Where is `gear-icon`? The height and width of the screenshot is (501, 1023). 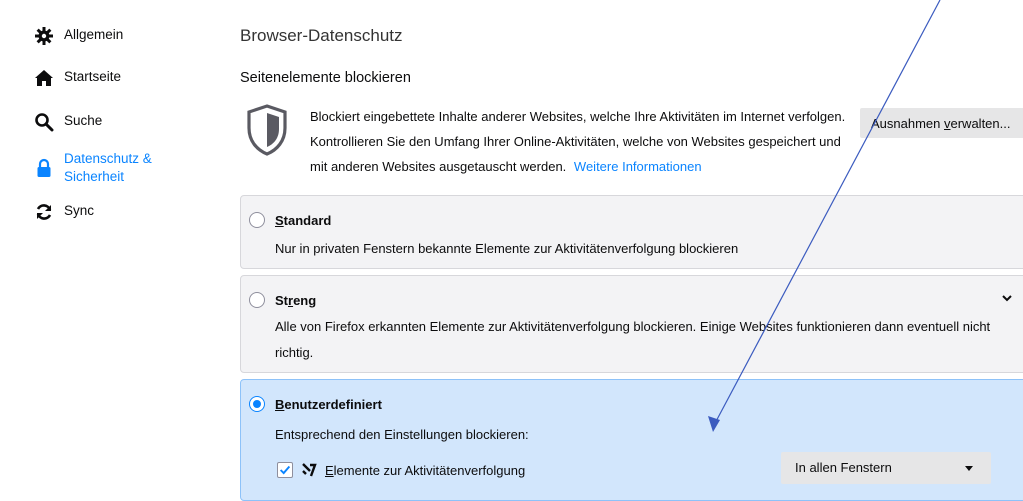 gear-icon is located at coordinates (44, 36).